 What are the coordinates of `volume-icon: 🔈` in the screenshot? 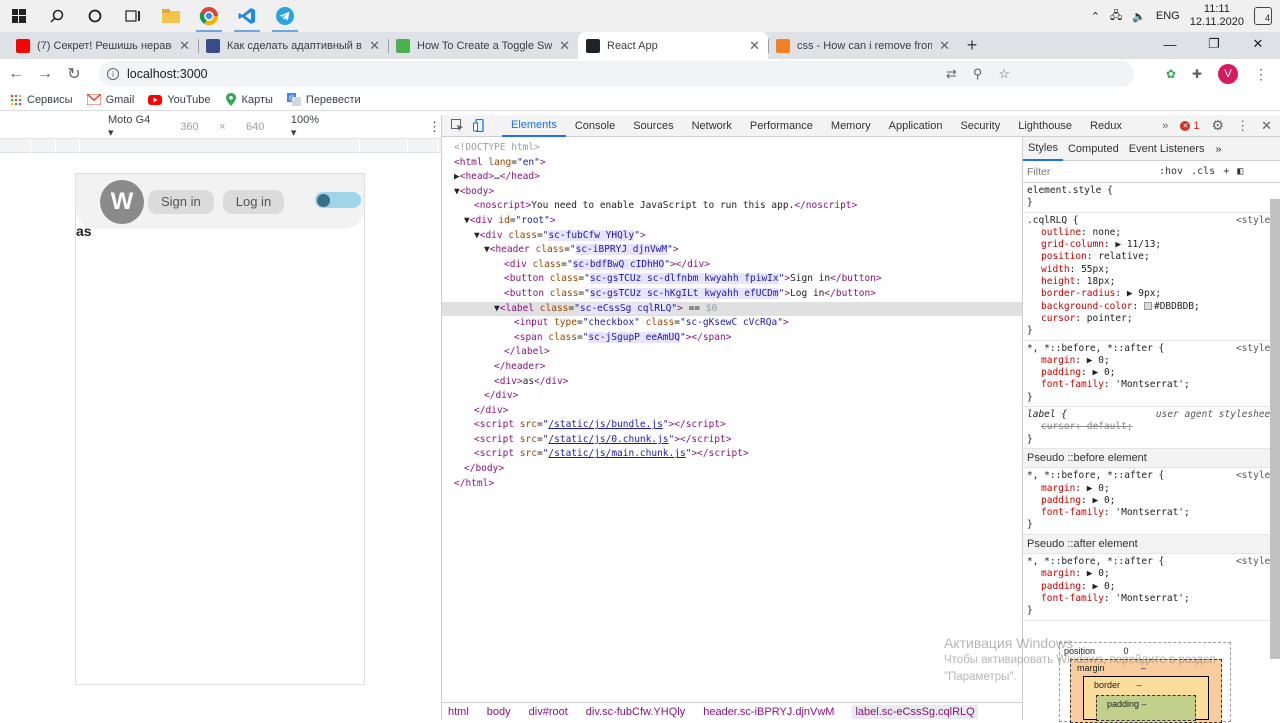 It's located at (1139, 16).